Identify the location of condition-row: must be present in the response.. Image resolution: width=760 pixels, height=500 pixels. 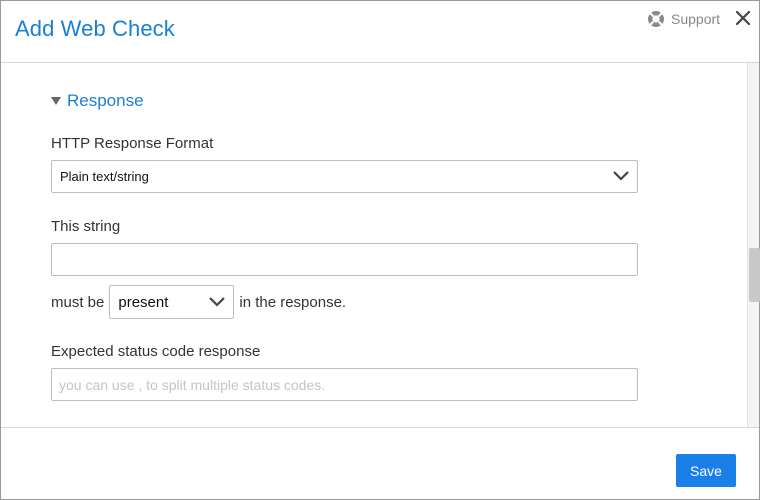
(198, 302).